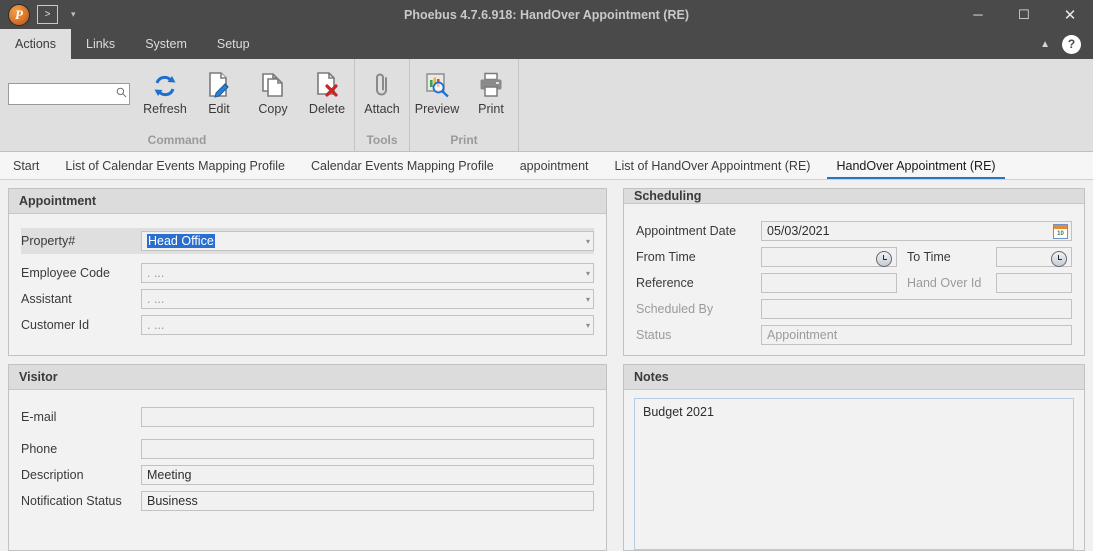 The width and height of the screenshot is (1093, 551). Describe the element at coordinates (307, 201) in the screenshot. I see `panel-title-appointment: Appointment` at that location.